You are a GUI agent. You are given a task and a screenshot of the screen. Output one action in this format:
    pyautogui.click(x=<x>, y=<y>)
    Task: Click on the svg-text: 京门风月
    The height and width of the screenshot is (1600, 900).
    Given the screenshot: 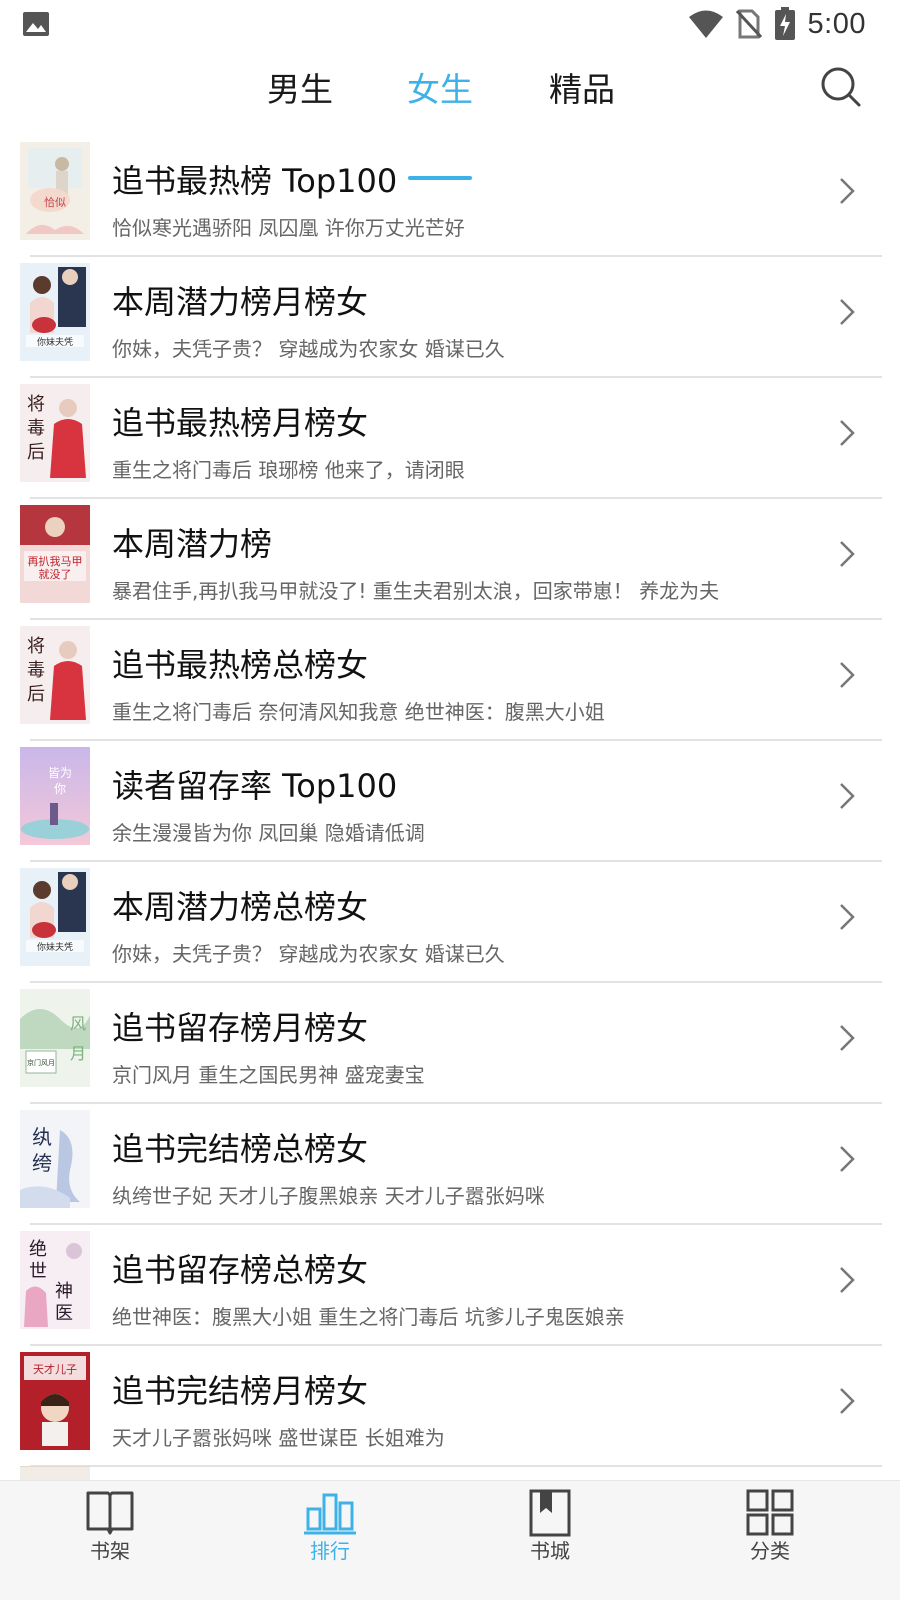 What is the action you would take?
    pyautogui.click(x=41, y=1062)
    